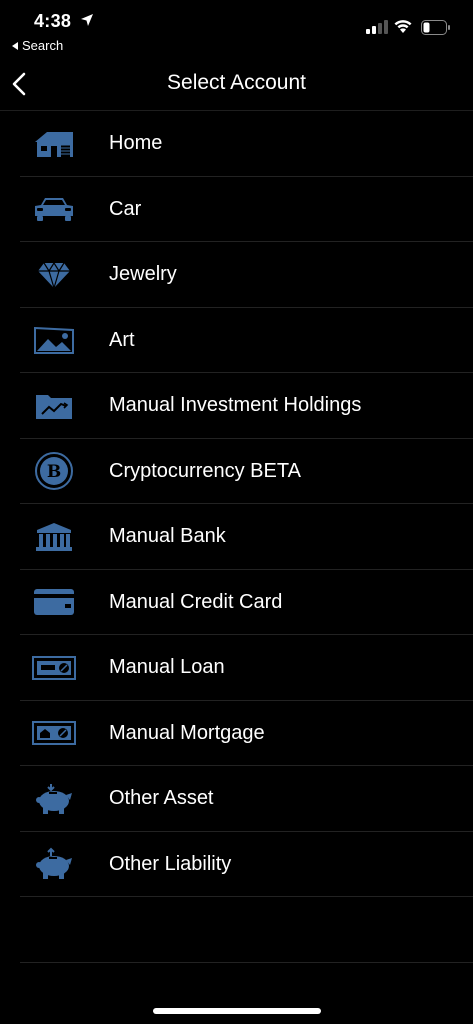 The image size is (473, 1024). I want to click on bitcoin-icon: B, so click(54, 471).